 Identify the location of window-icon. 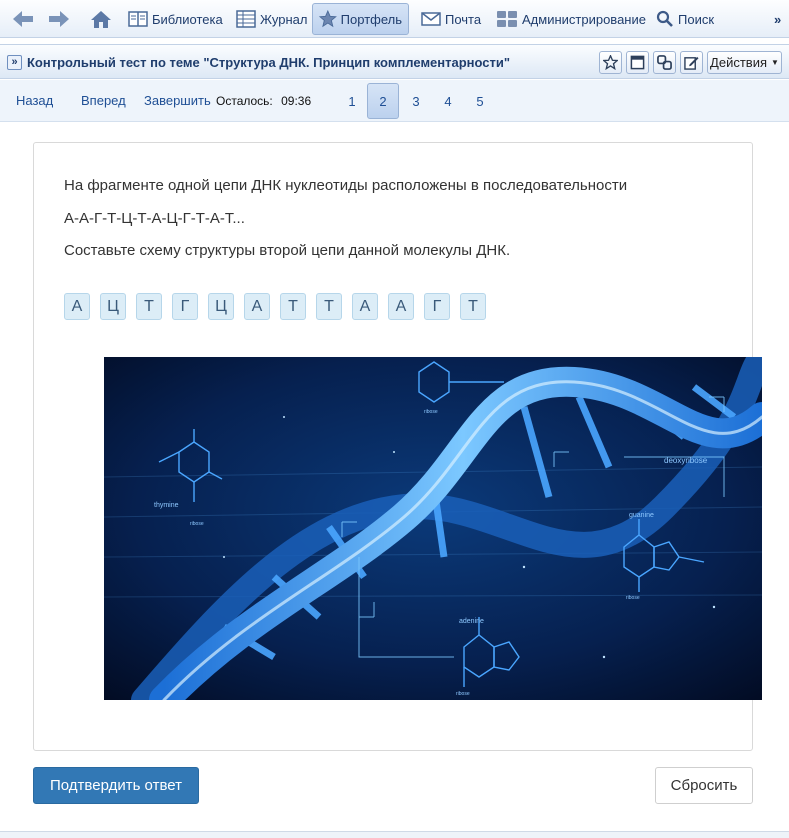
(637, 62).